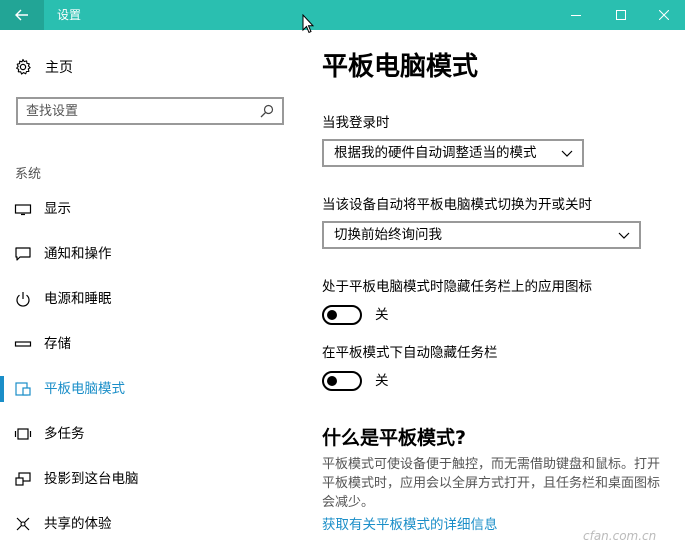 The image size is (685, 557). I want to click on back-button, so click(22, 15).